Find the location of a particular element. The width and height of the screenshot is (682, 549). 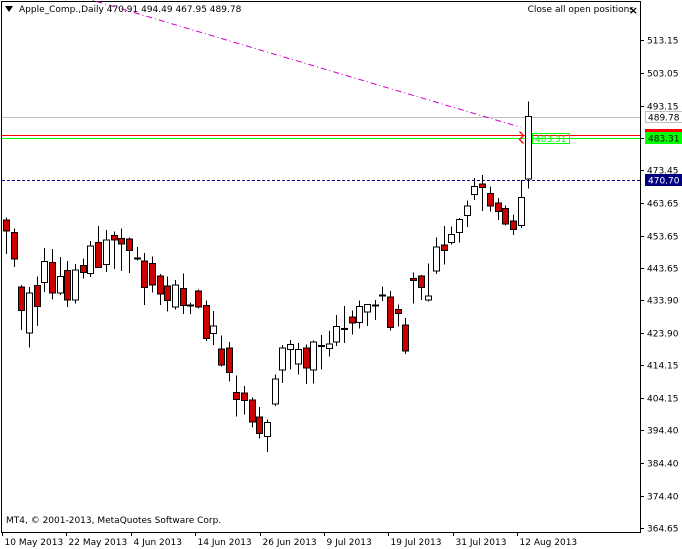

y-tick-label: 453.65 is located at coordinates (663, 238).